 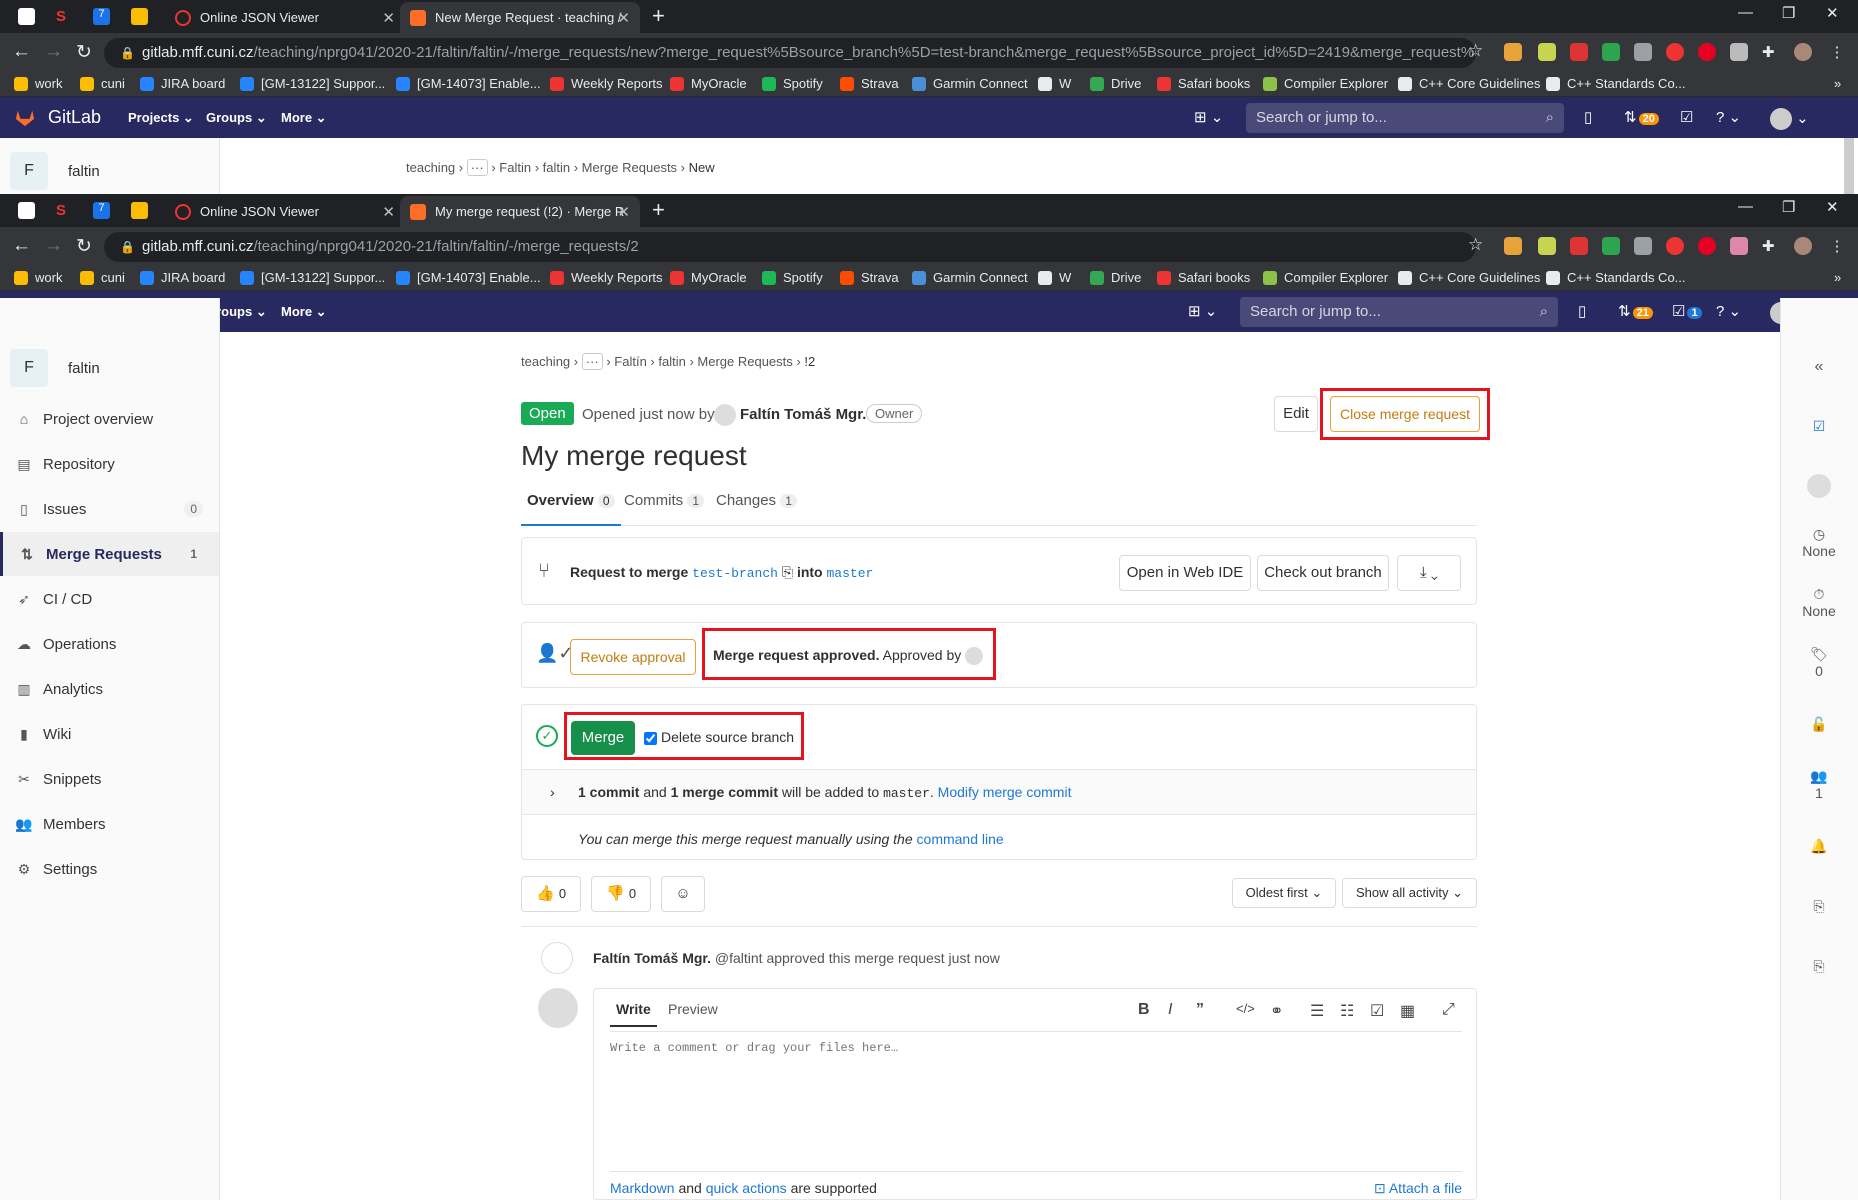 What do you see at coordinates (708, 83) in the screenshot?
I see `bookmark-item: MyOracle` at bounding box center [708, 83].